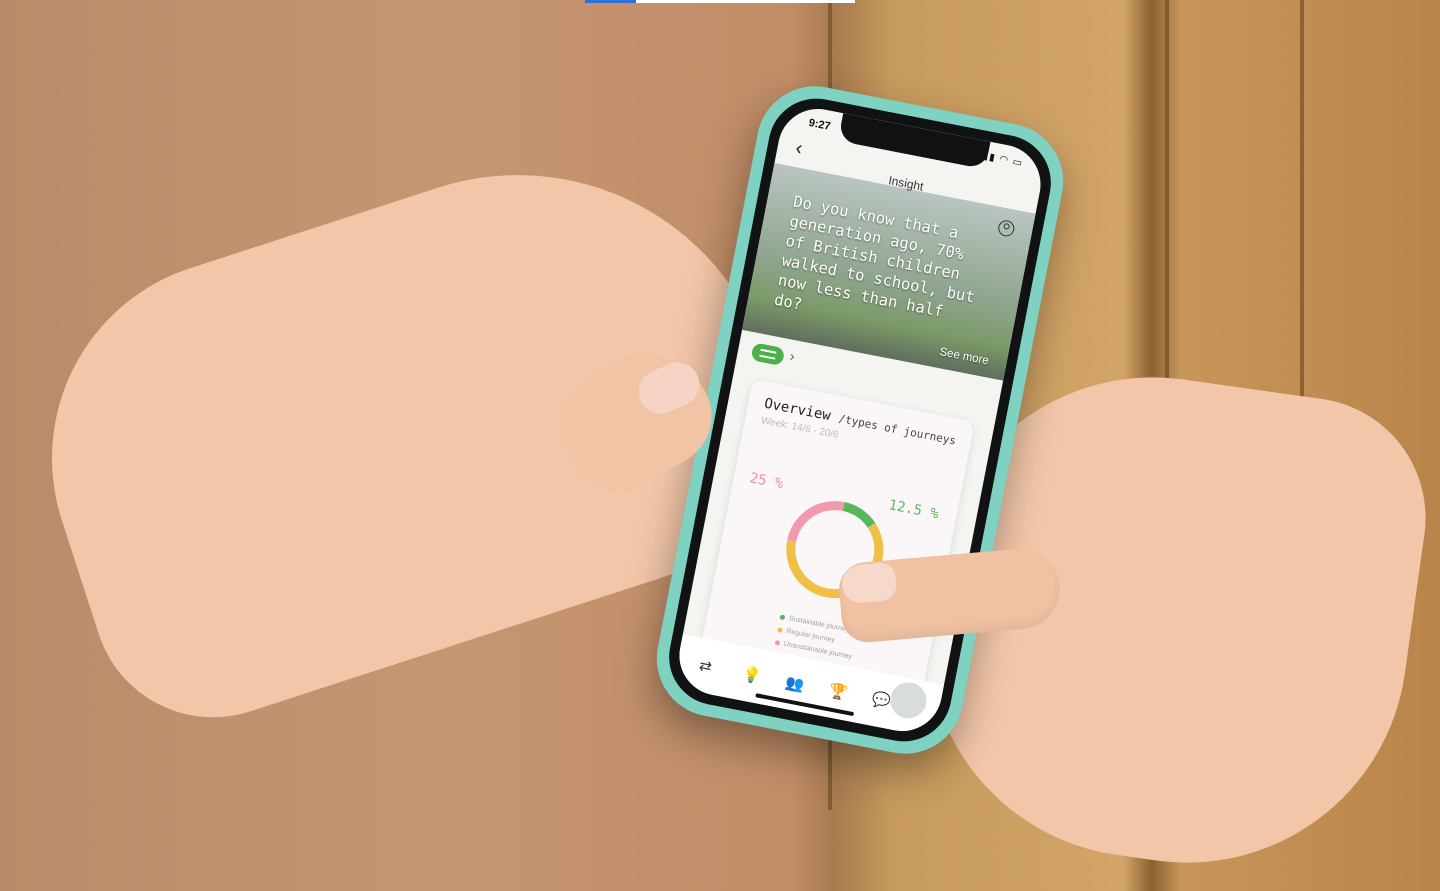 Image resolution: width=1440 pixels, height=891 pixels. I want to click on tab-messages: 💬, so click(881, 700).